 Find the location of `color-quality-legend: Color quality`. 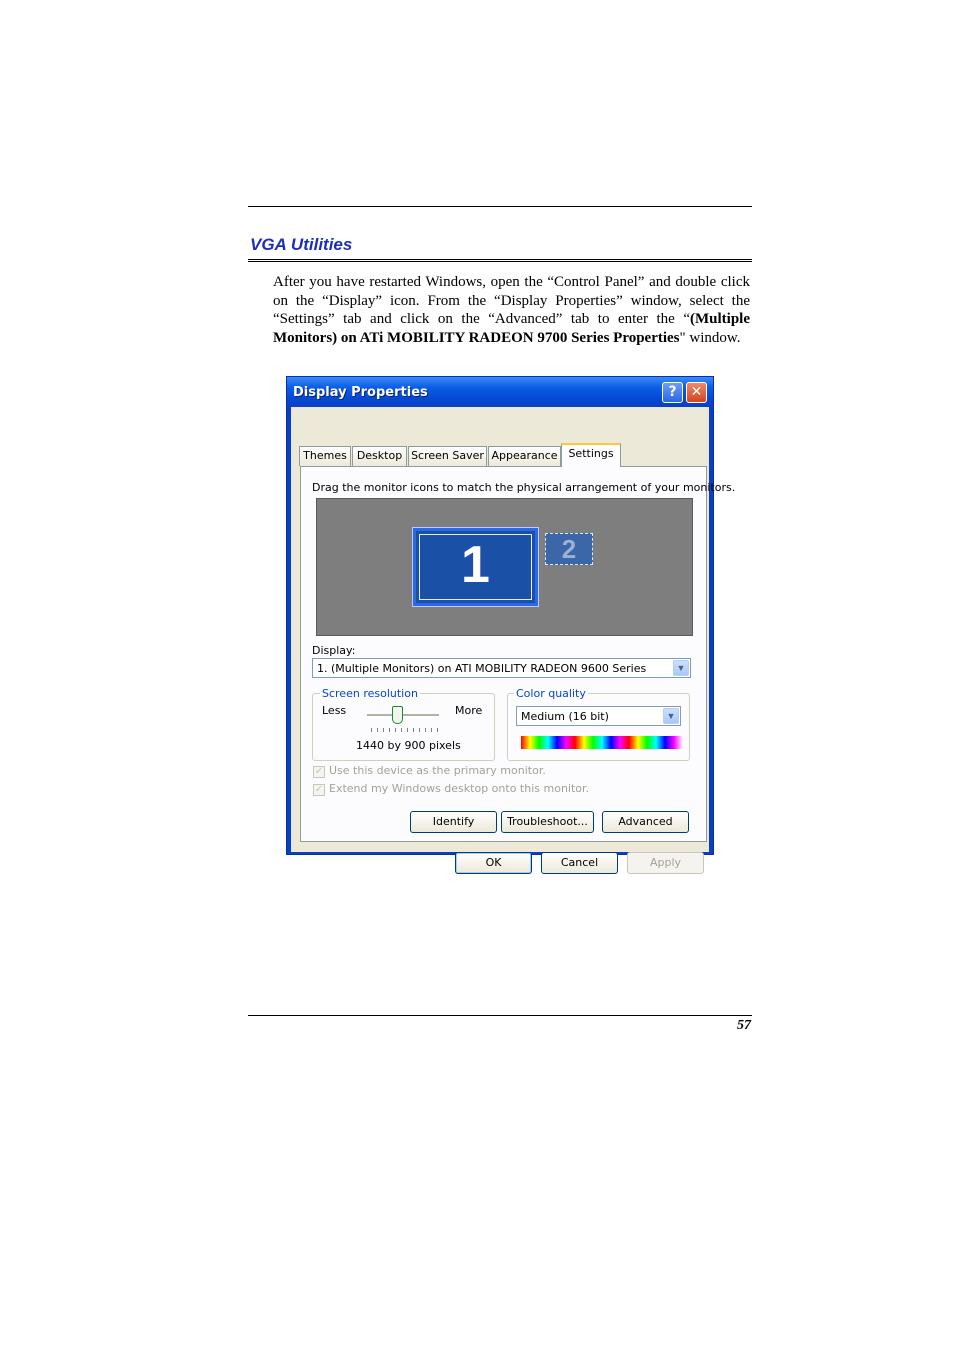

color-quality-legend: Color quality is located at coordinates (551, 693).